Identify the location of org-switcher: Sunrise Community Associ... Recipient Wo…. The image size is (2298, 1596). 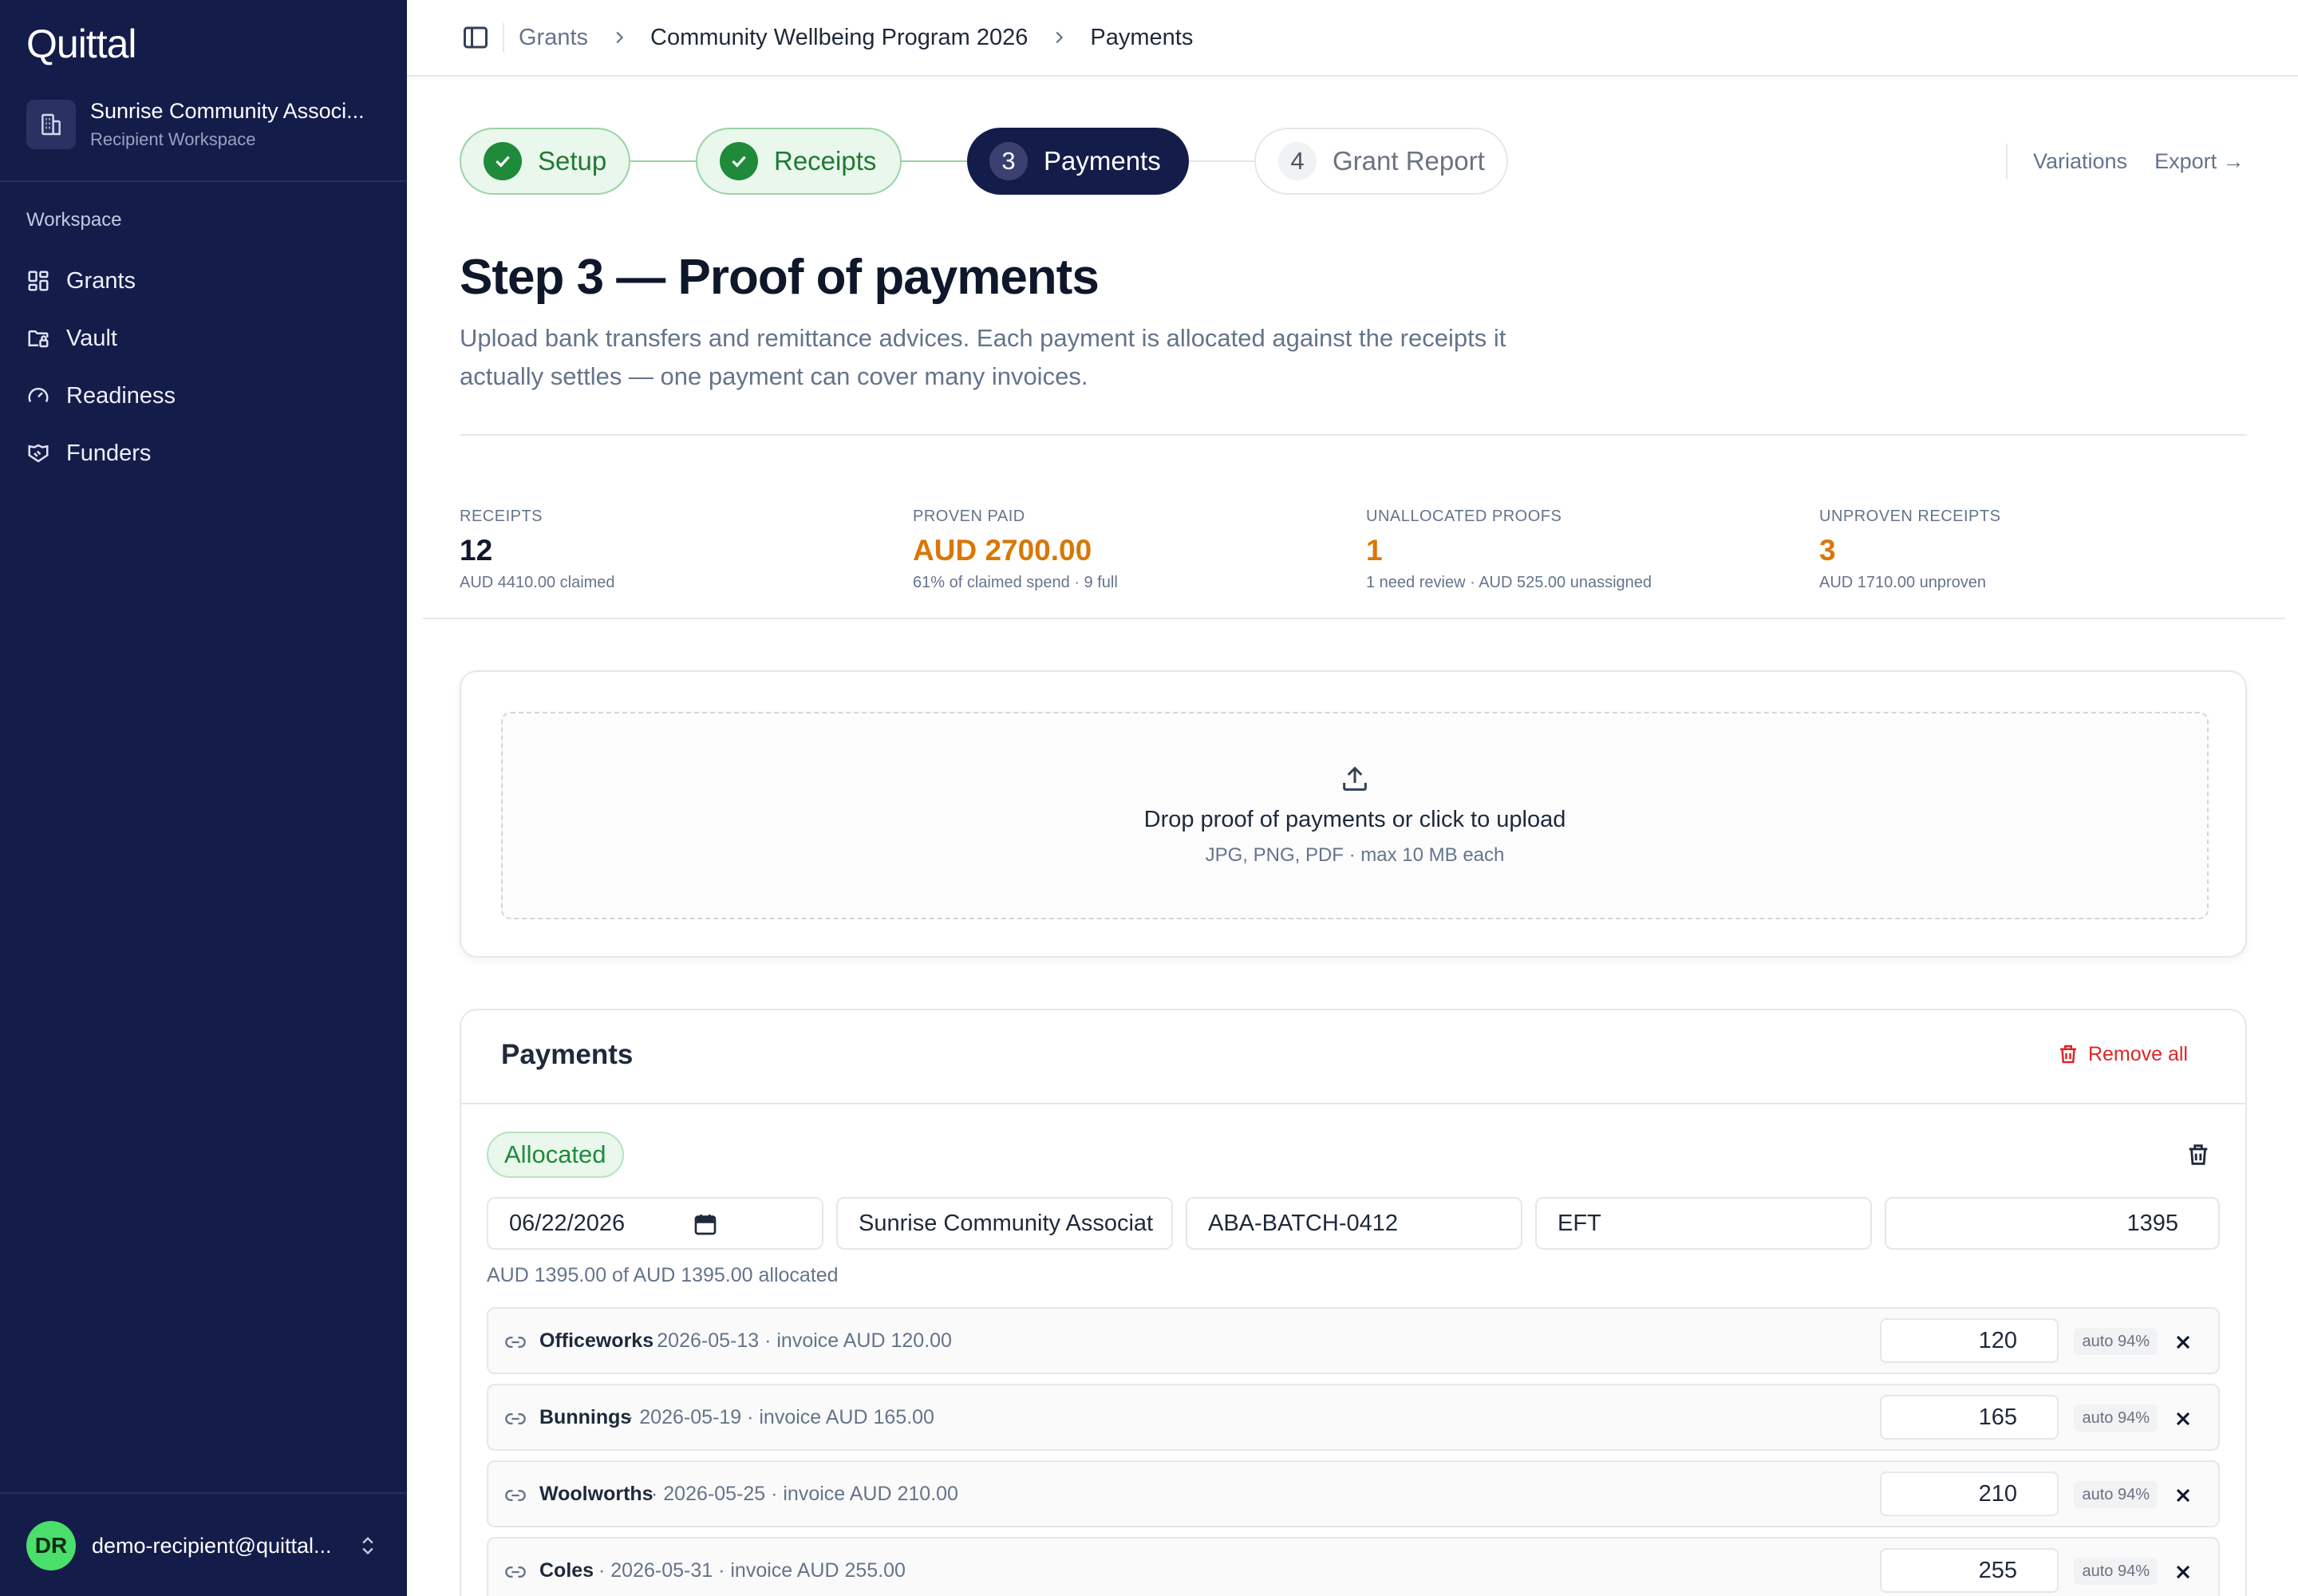
(206, 124).